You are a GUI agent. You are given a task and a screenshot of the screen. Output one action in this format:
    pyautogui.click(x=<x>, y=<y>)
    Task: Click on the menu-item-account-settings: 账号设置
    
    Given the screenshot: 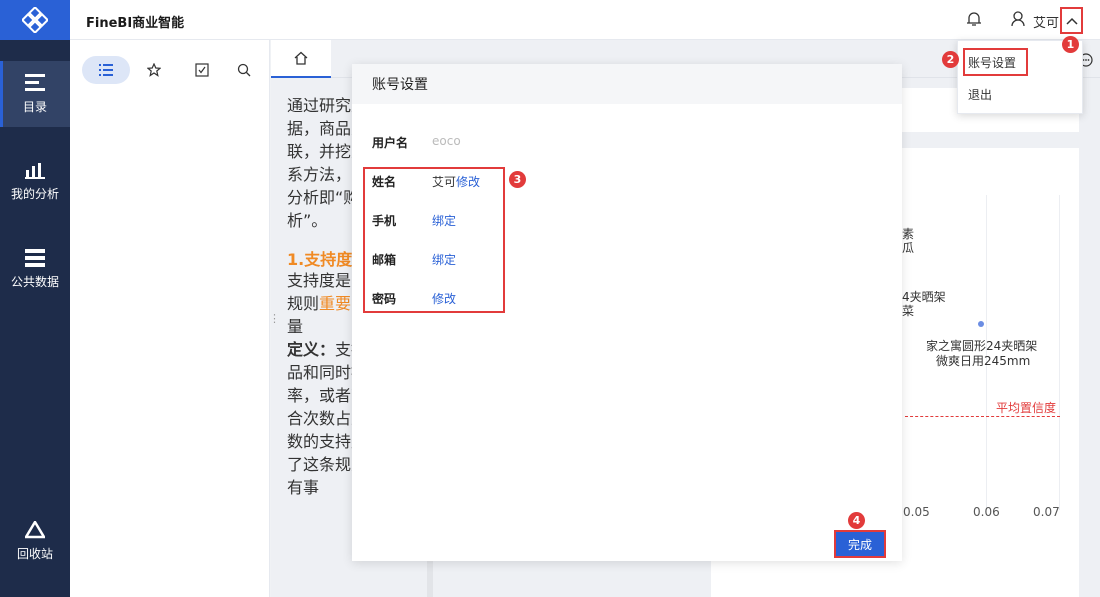 What is the action you would take?
    pyautogui.click(x=992, y=62)
    